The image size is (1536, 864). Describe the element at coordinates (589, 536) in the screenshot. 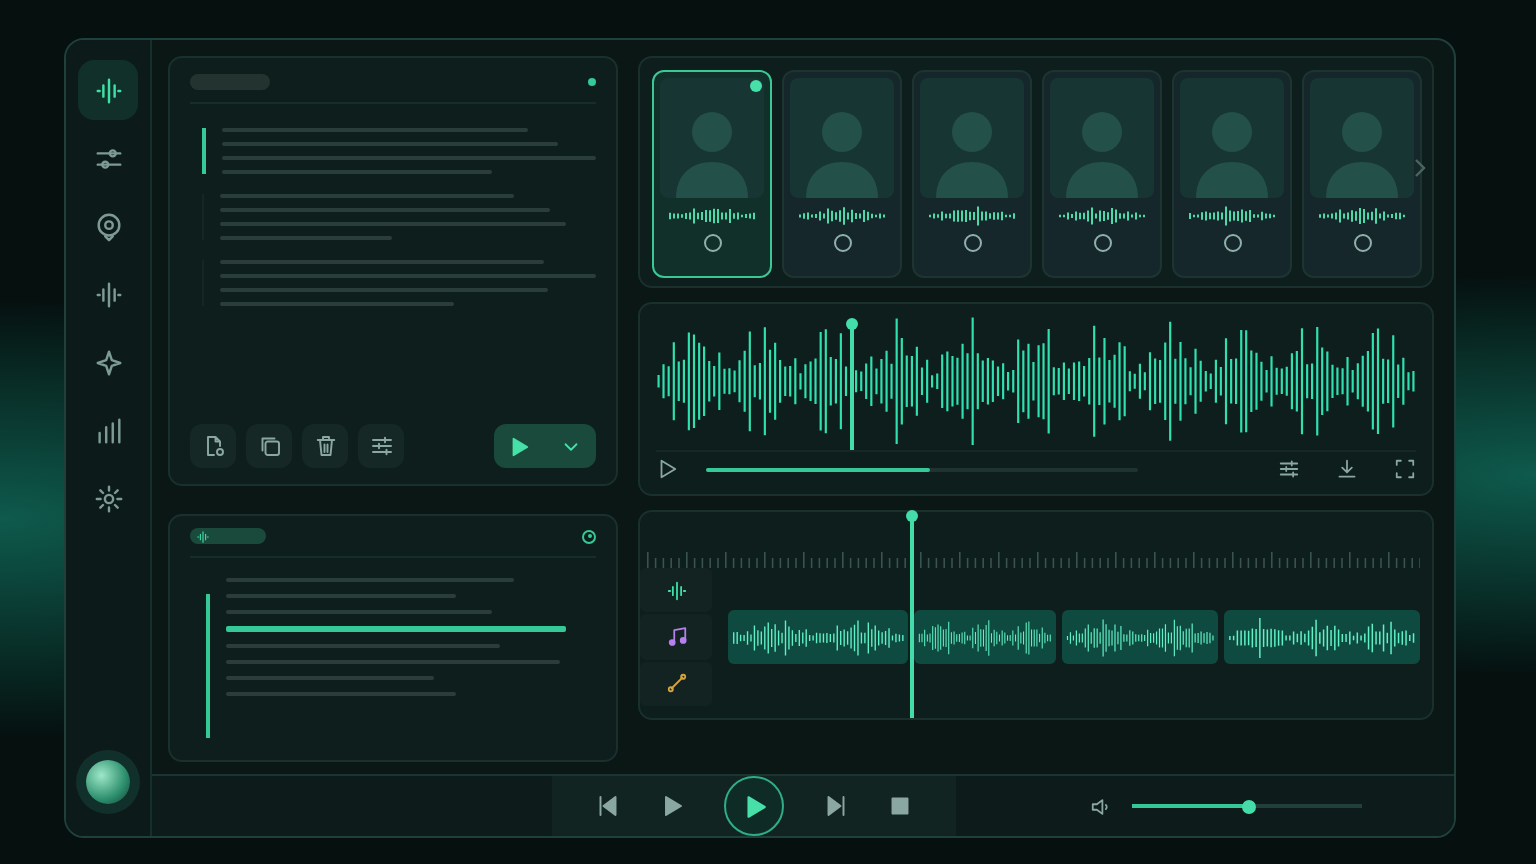

I see `record-indicator-icon` at that location.